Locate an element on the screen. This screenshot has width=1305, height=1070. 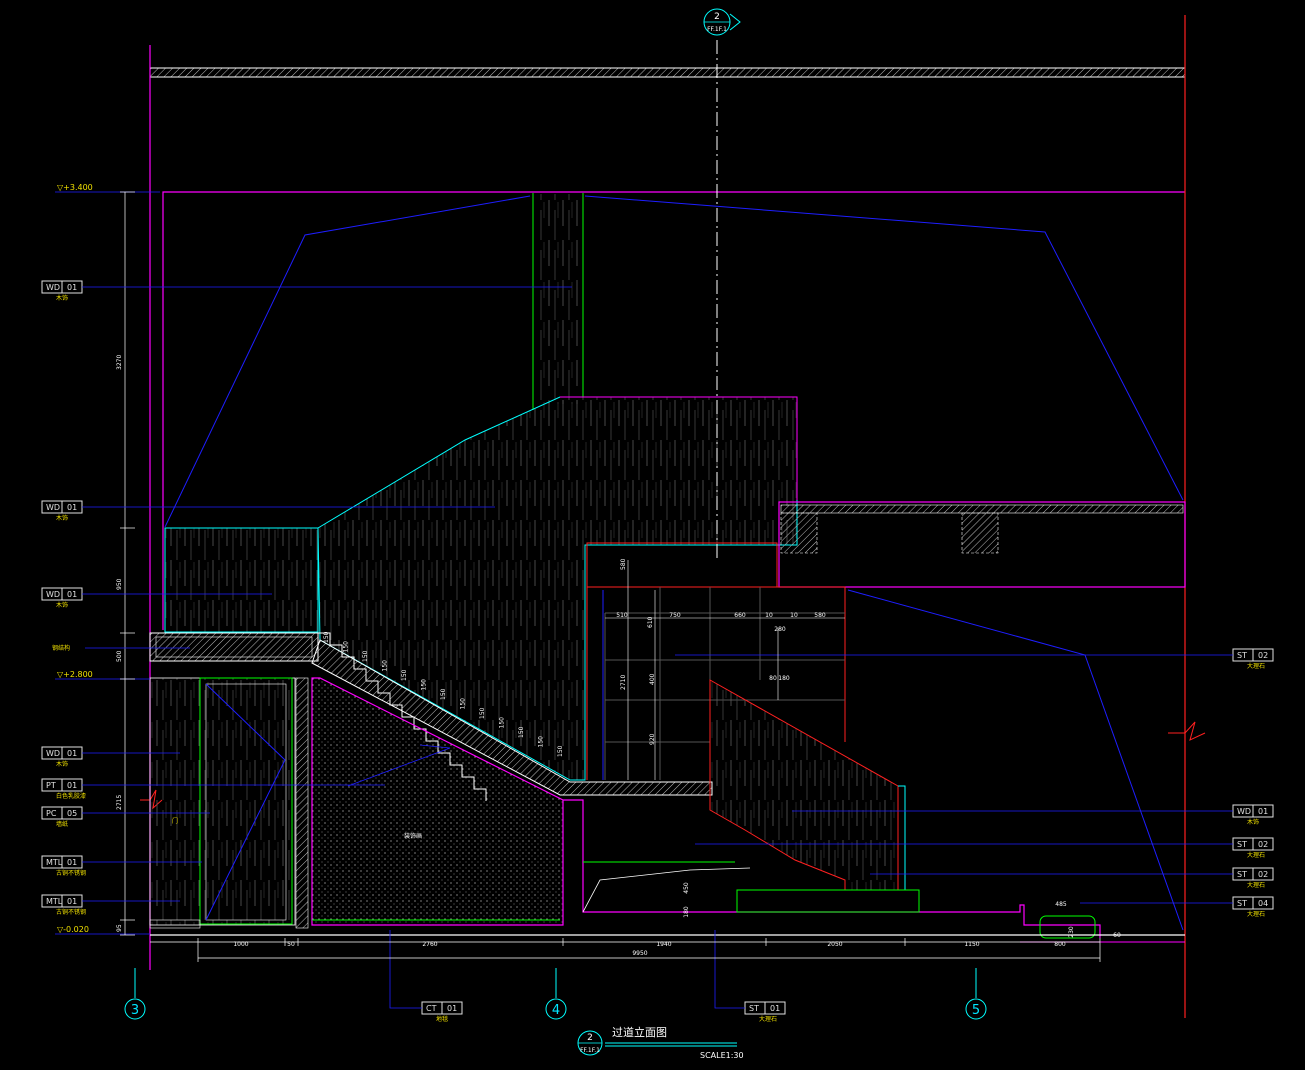
center-column is located at coordinates (558, 301).